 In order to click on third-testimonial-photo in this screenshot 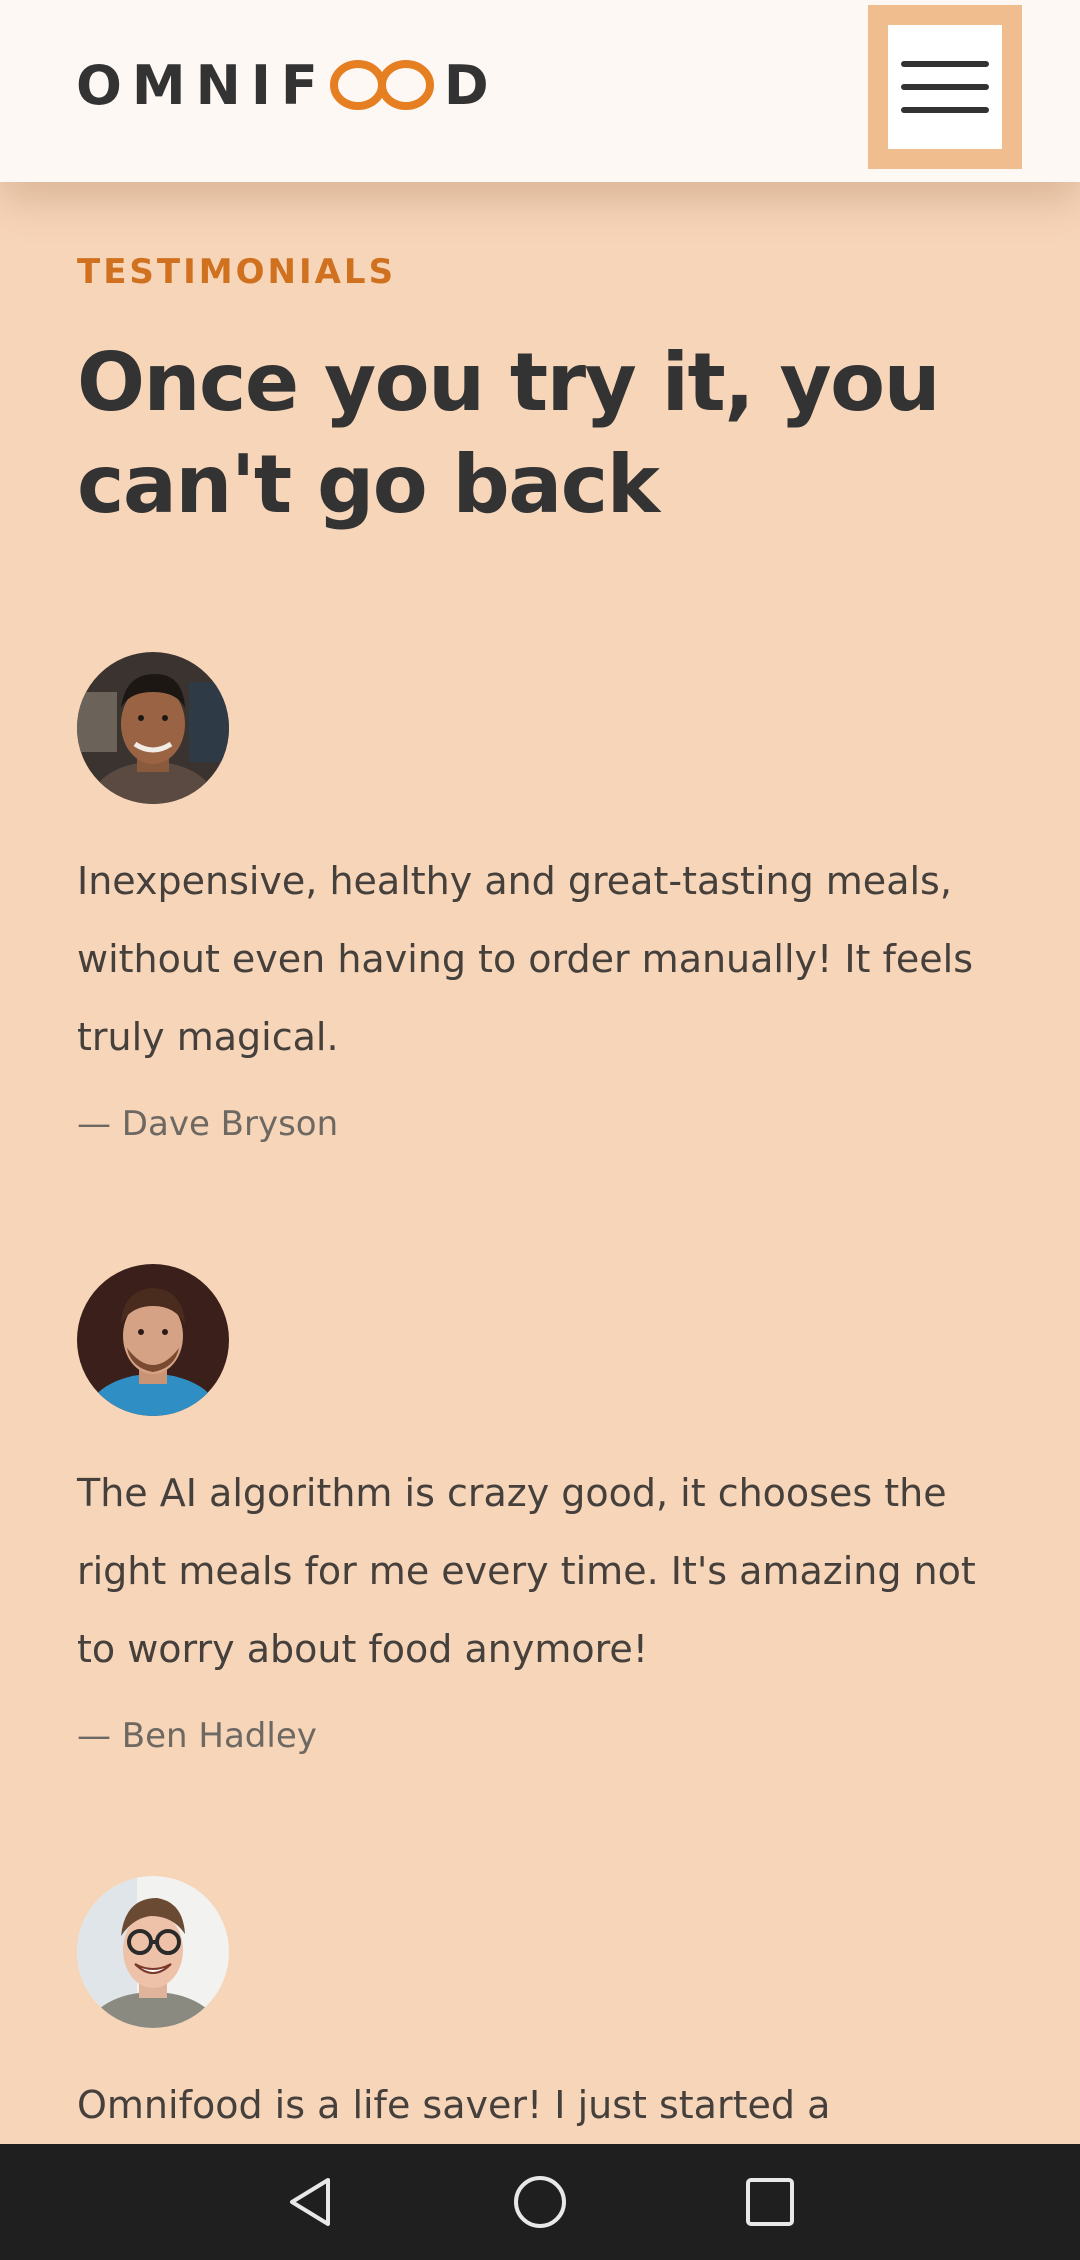, I will do `click(153, 1952)`.